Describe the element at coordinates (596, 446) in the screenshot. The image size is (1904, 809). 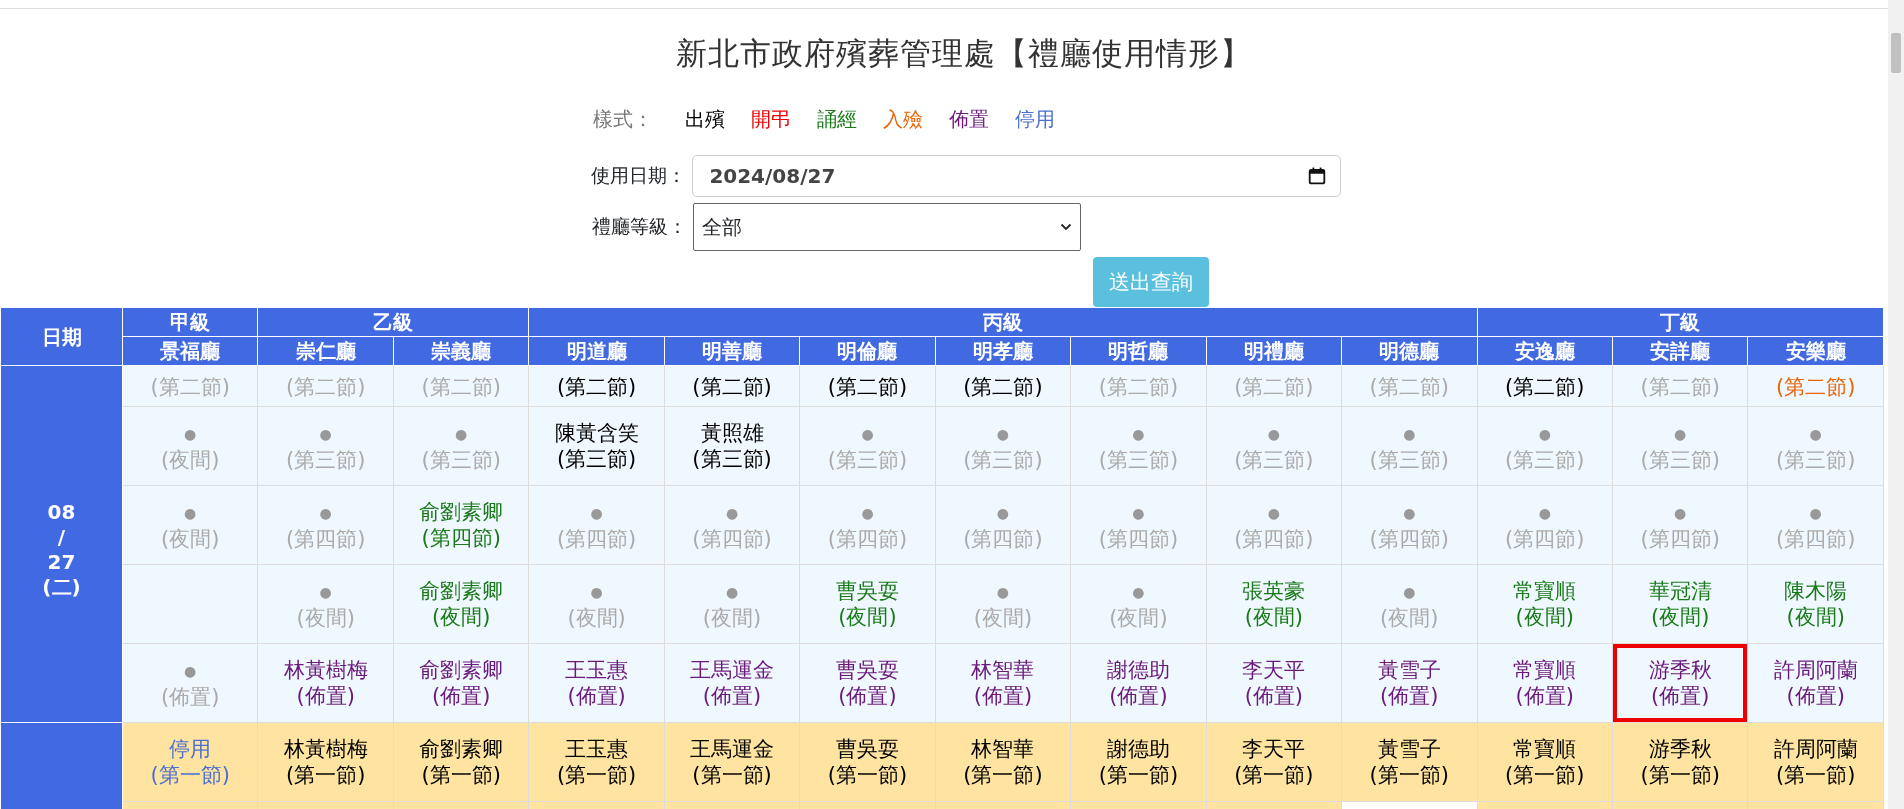
I see `table-cell: 陳黃含笑 (第三節)` at that location.